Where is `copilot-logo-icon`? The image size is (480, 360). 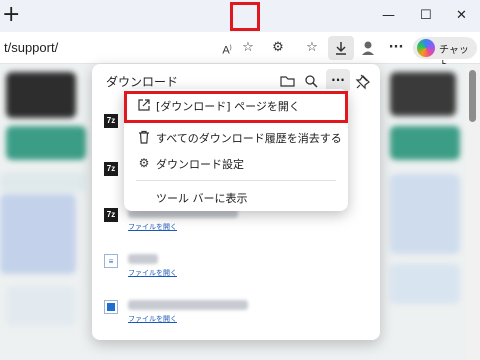 copilot-logo-icon is located at coordinates (426, 48).